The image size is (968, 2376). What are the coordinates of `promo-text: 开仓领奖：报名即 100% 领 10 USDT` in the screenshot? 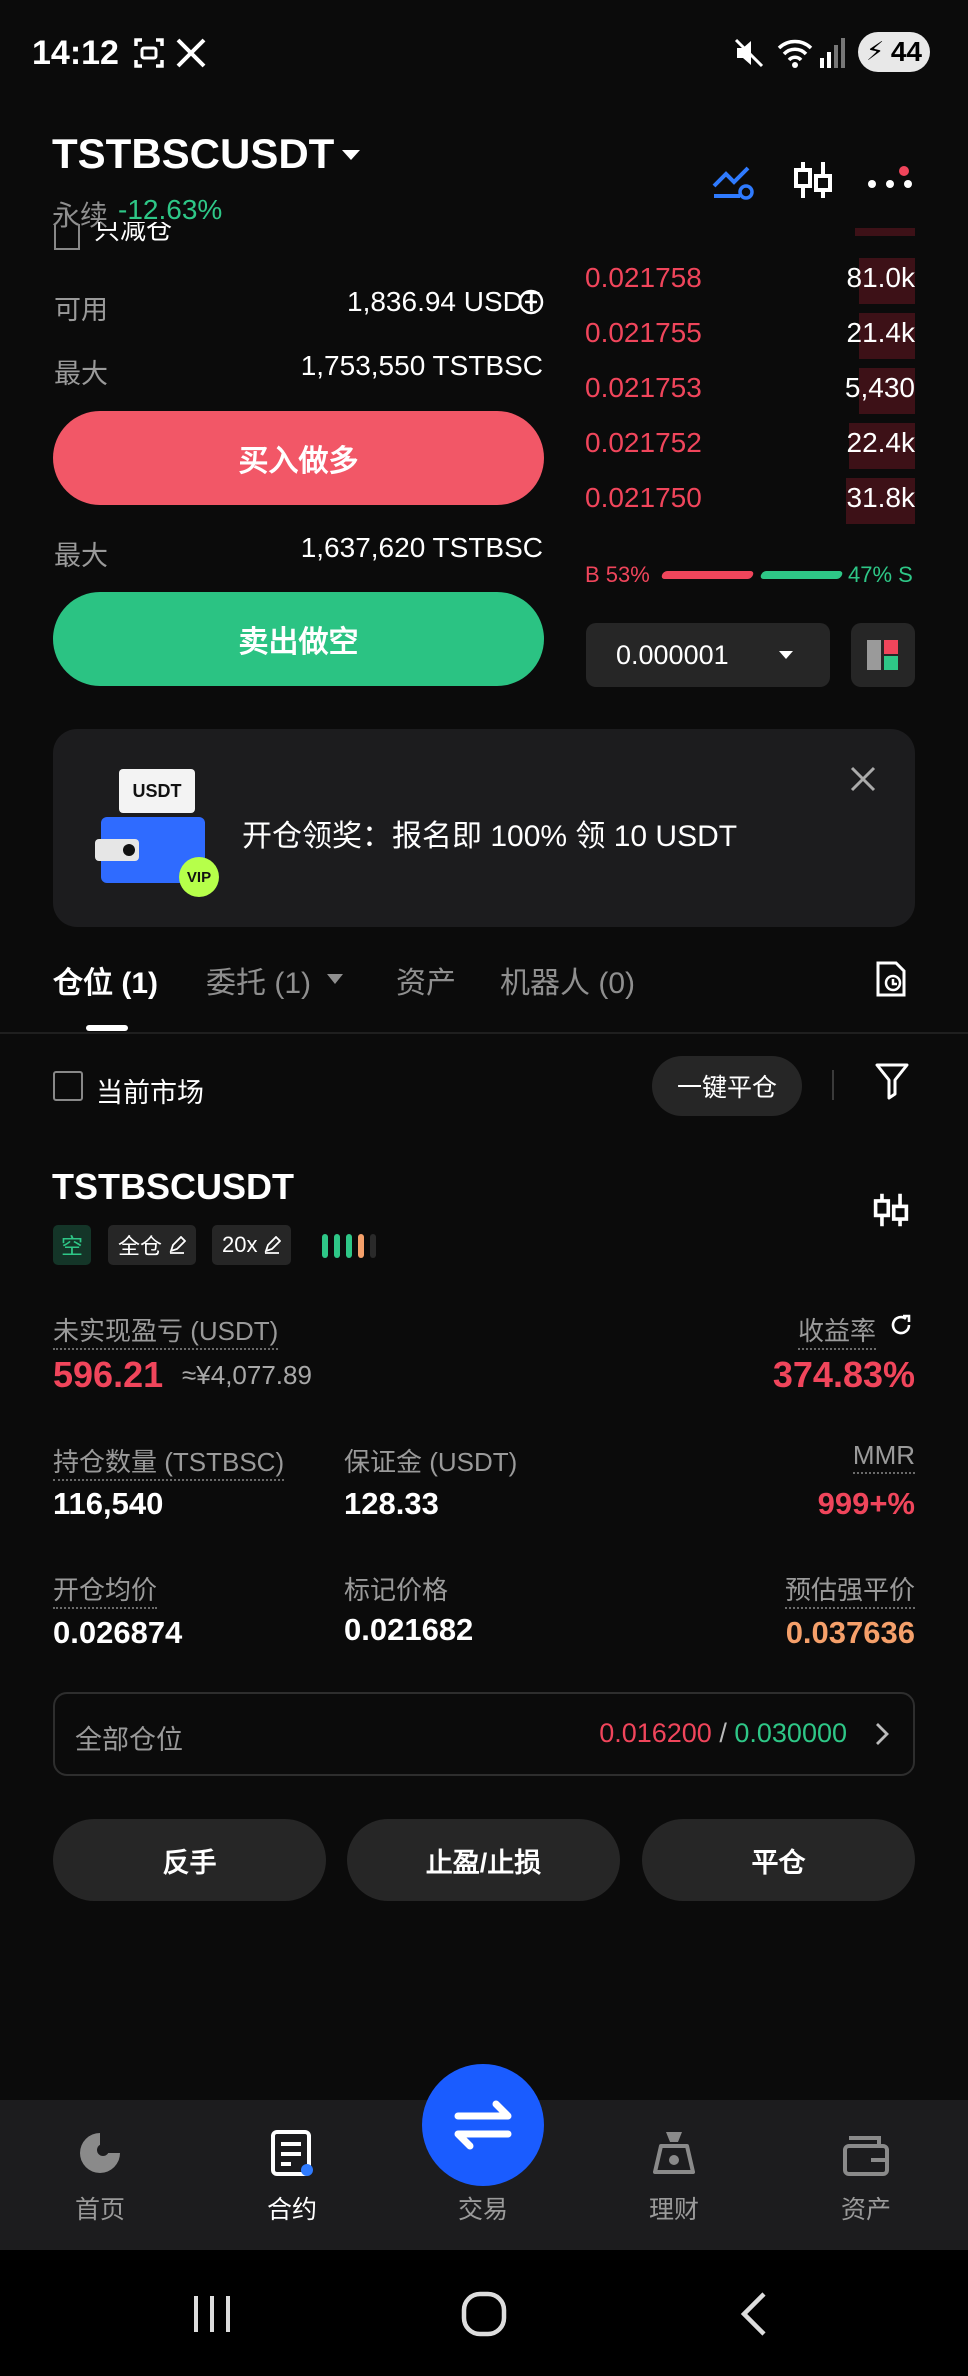 It's located at (490, 836).